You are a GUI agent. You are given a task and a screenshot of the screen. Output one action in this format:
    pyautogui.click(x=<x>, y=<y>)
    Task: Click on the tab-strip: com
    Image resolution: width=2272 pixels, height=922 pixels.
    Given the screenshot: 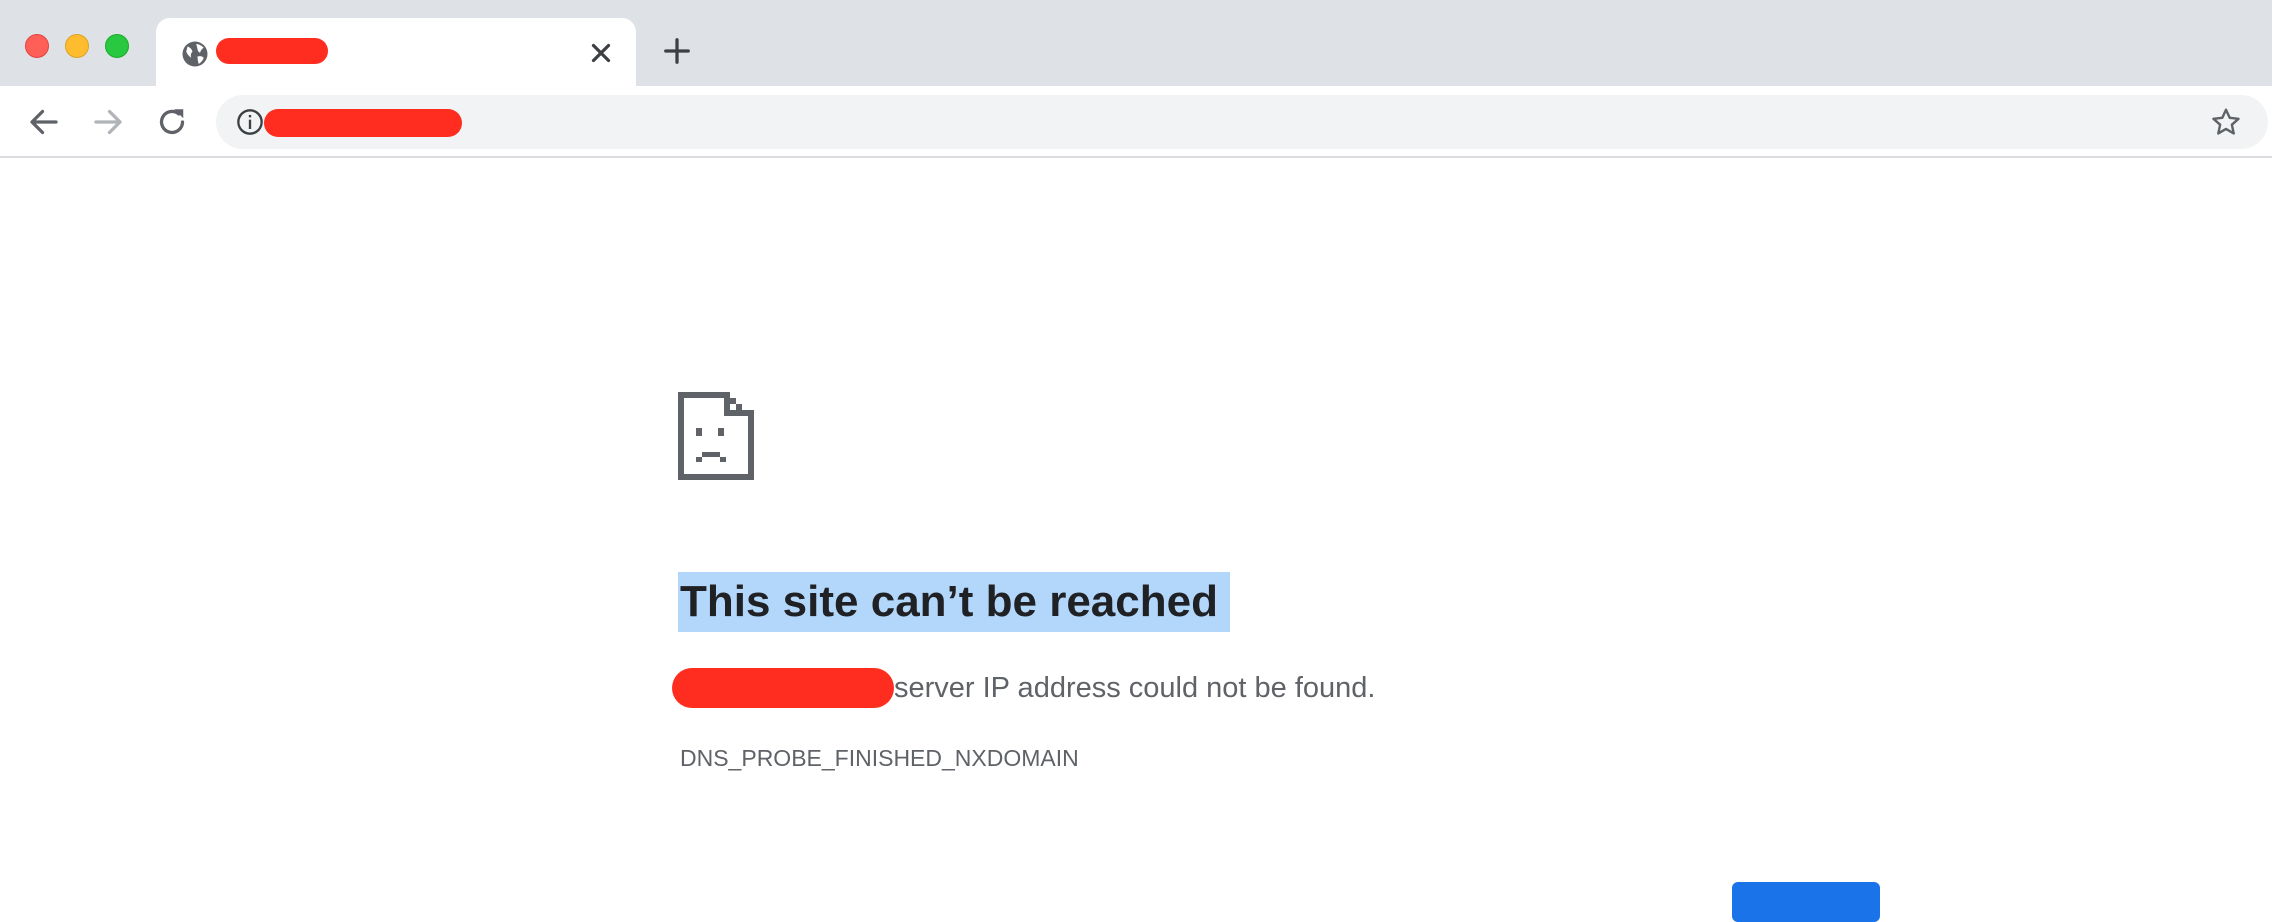 What is the action you would take?
    pyautogui.click(x=1136, y=43)
    